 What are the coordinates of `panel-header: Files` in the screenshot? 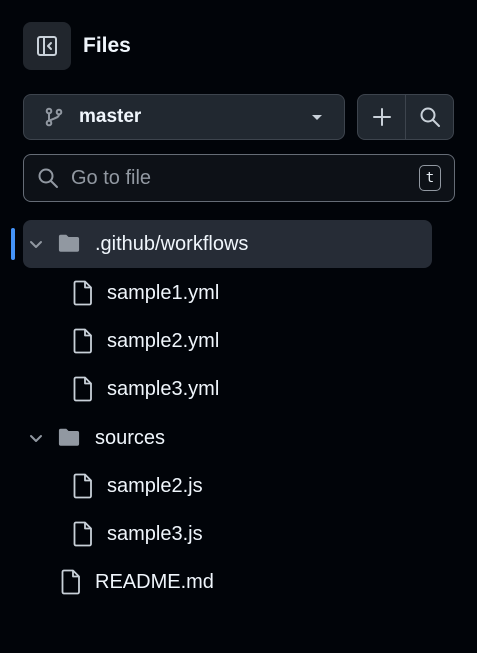 It's located at (77, 46).